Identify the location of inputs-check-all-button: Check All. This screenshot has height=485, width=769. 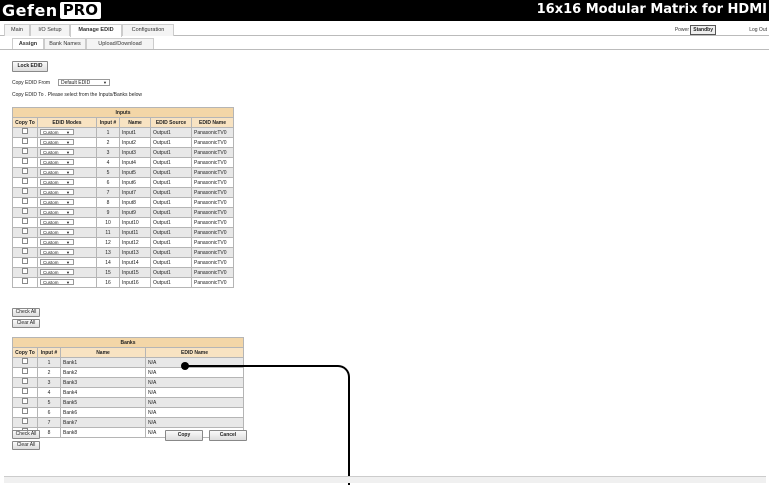
(26, 312).